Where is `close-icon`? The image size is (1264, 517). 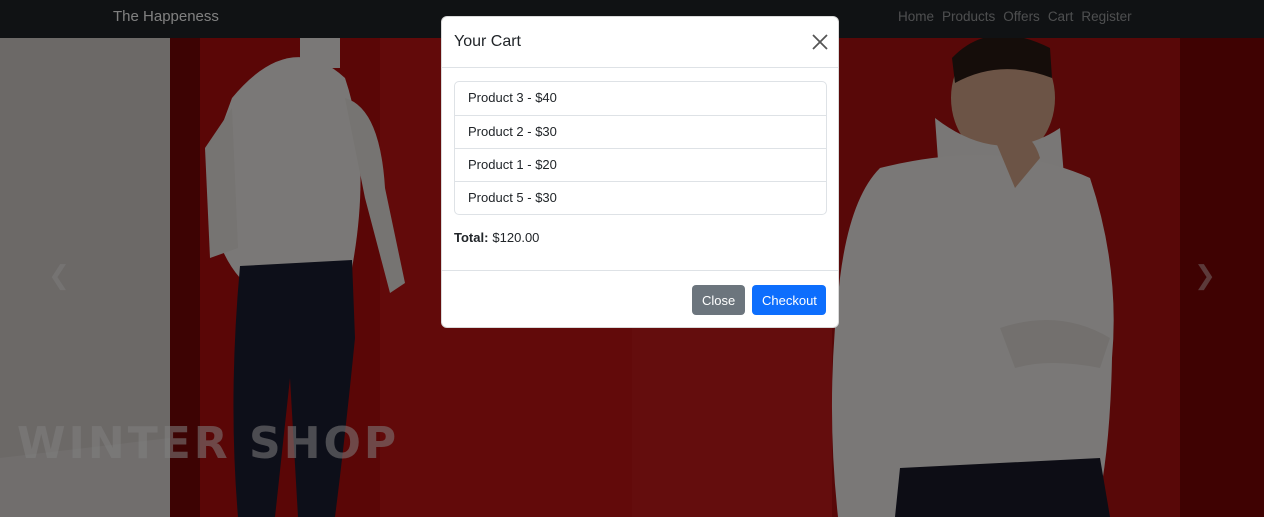 close-icon is located at coordinates (820, 42).